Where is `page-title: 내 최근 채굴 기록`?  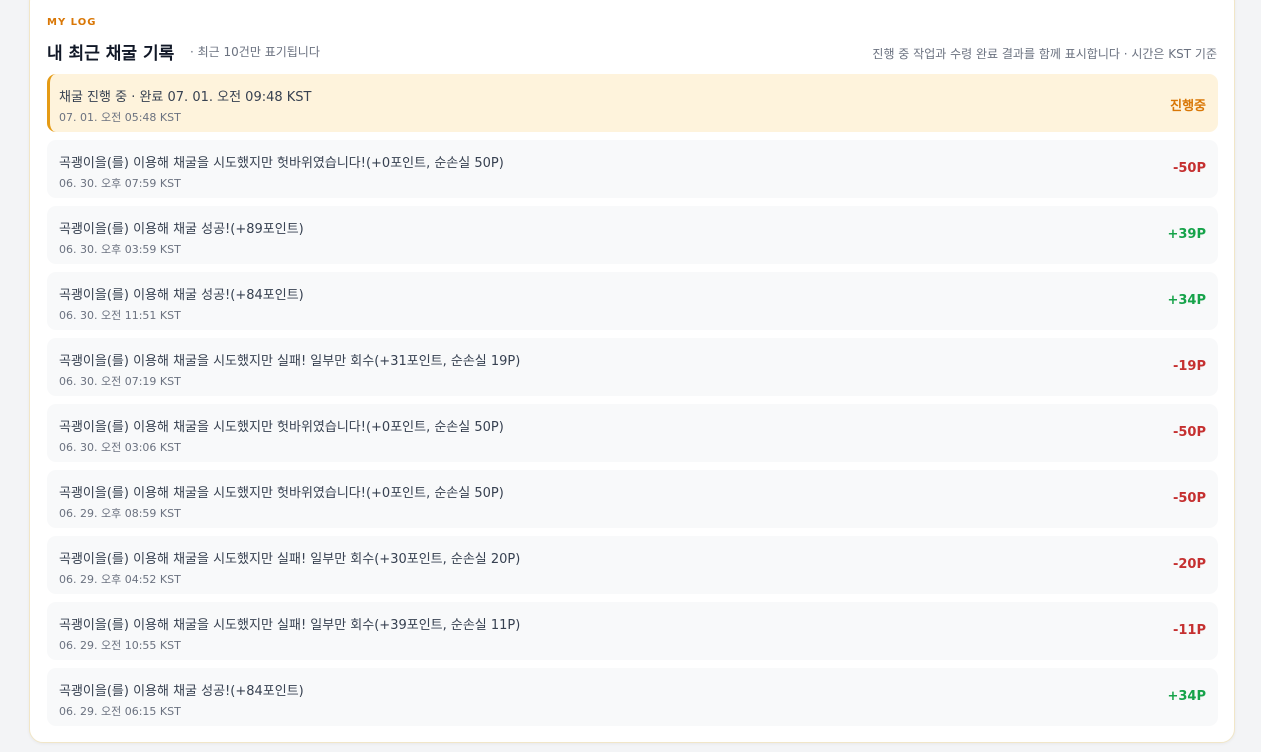
page-title: 내 최근 채굴 기록 is located at coordinates (111, 54).